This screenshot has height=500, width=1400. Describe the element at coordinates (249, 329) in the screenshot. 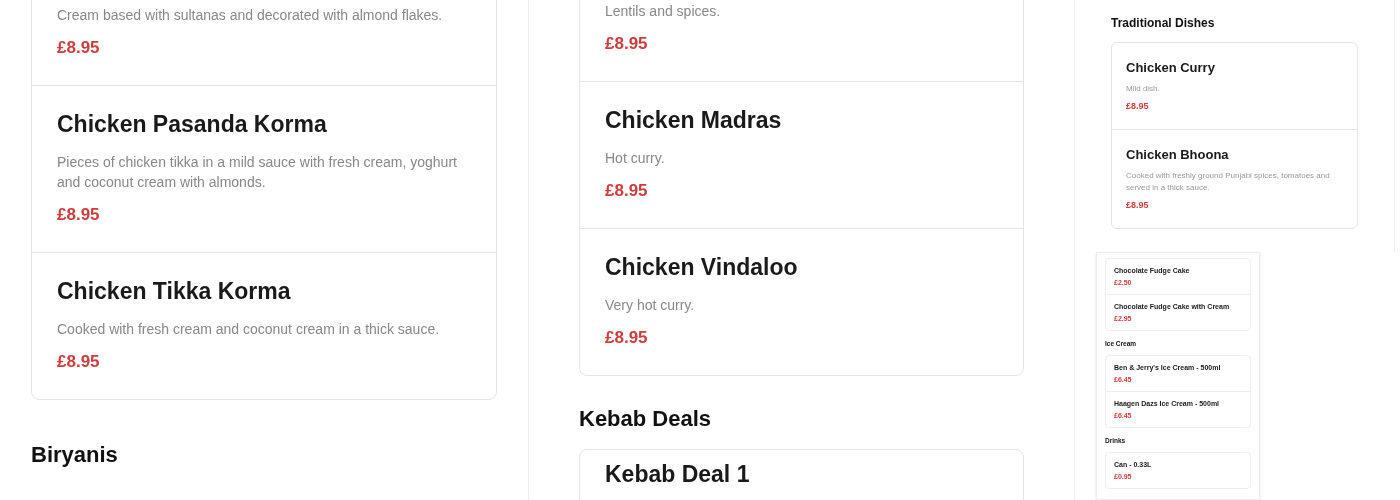

I see `dish-description: Cooked with fresh cream and coconut cream in a thick sauce.` at that location.